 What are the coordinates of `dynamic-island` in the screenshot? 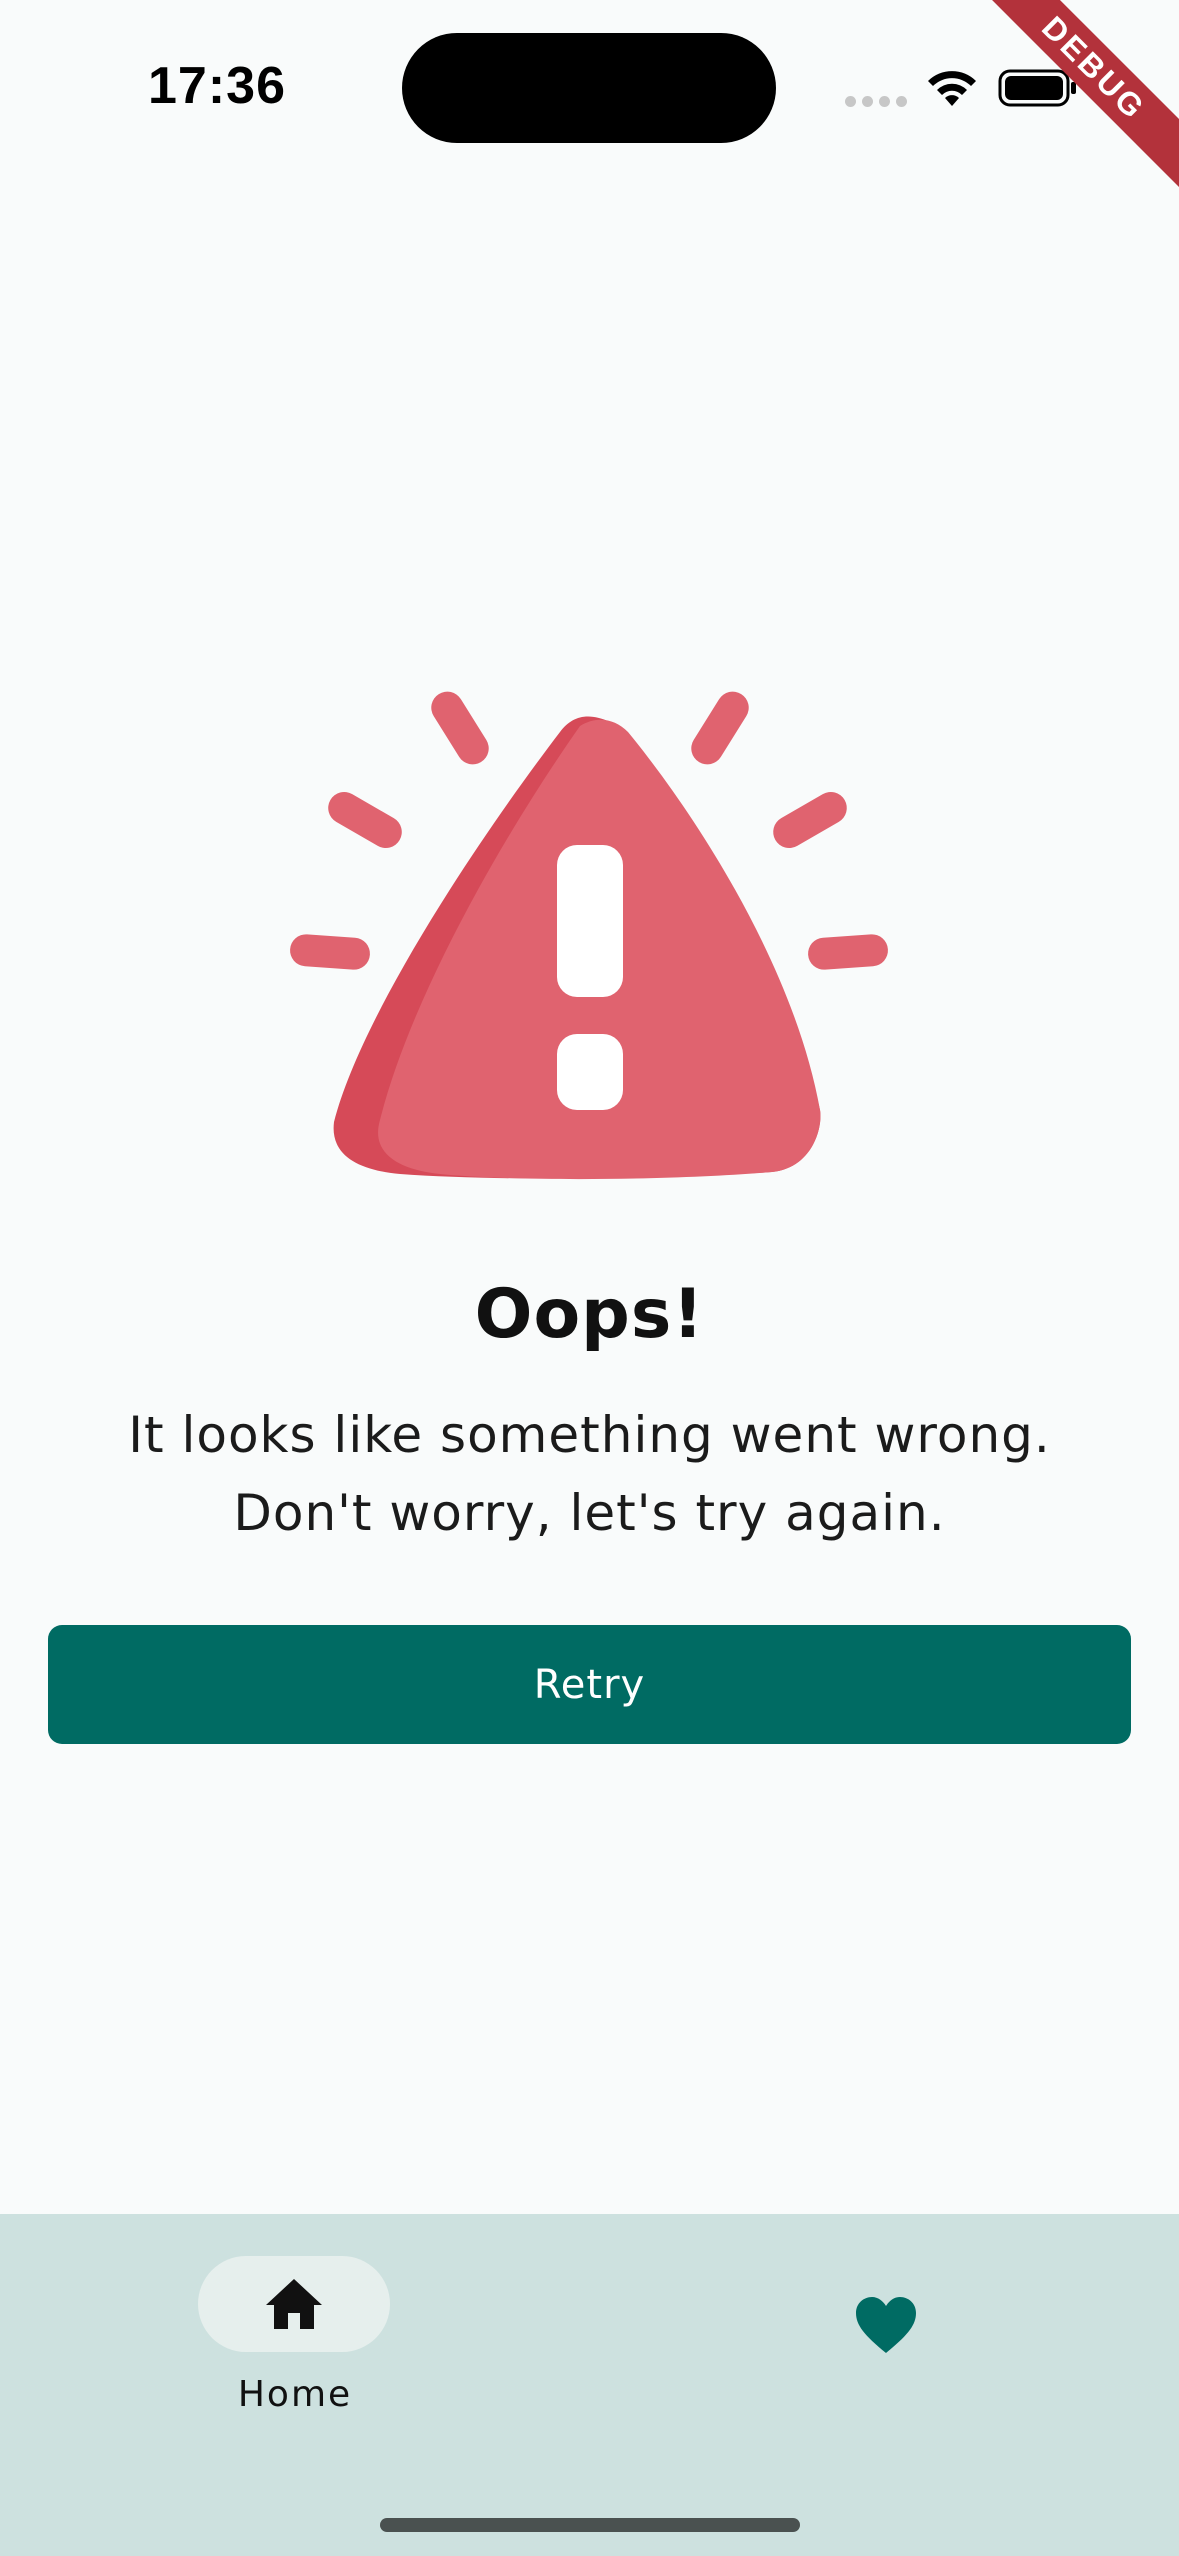 It's located at (589, 88).